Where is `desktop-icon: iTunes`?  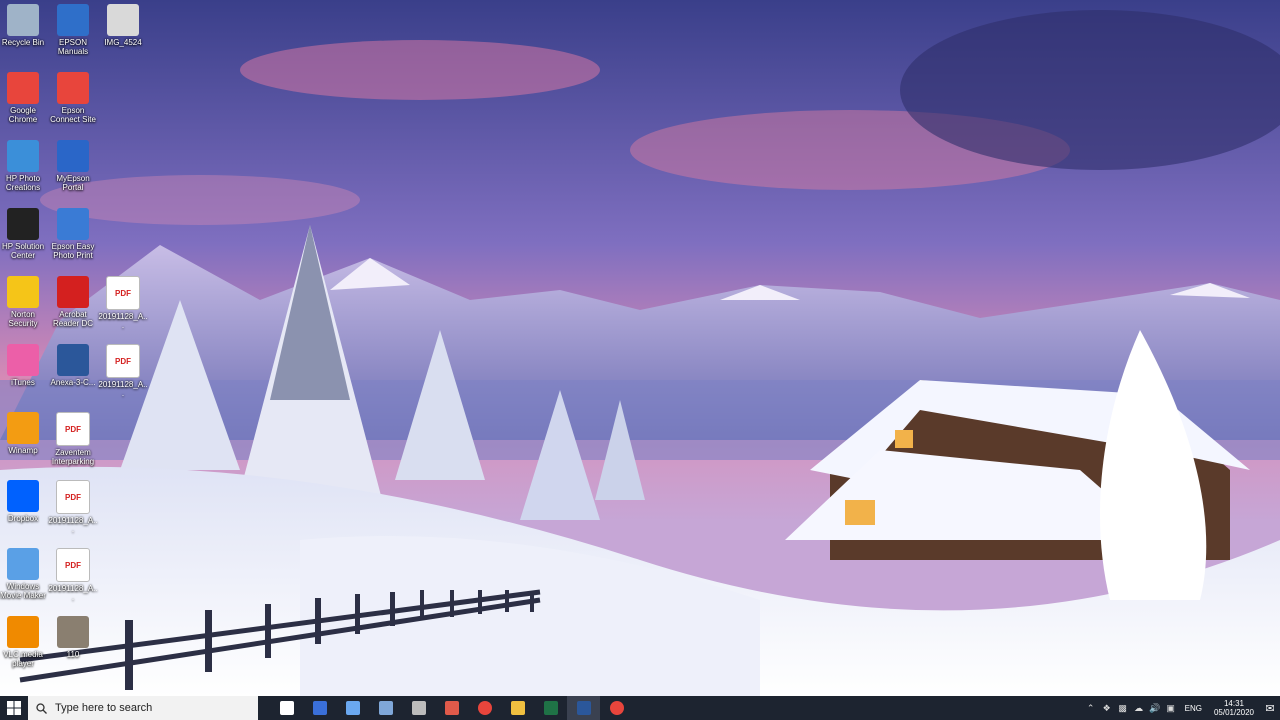
desktop-icon: iTunes is located at coordinates (24, 365).